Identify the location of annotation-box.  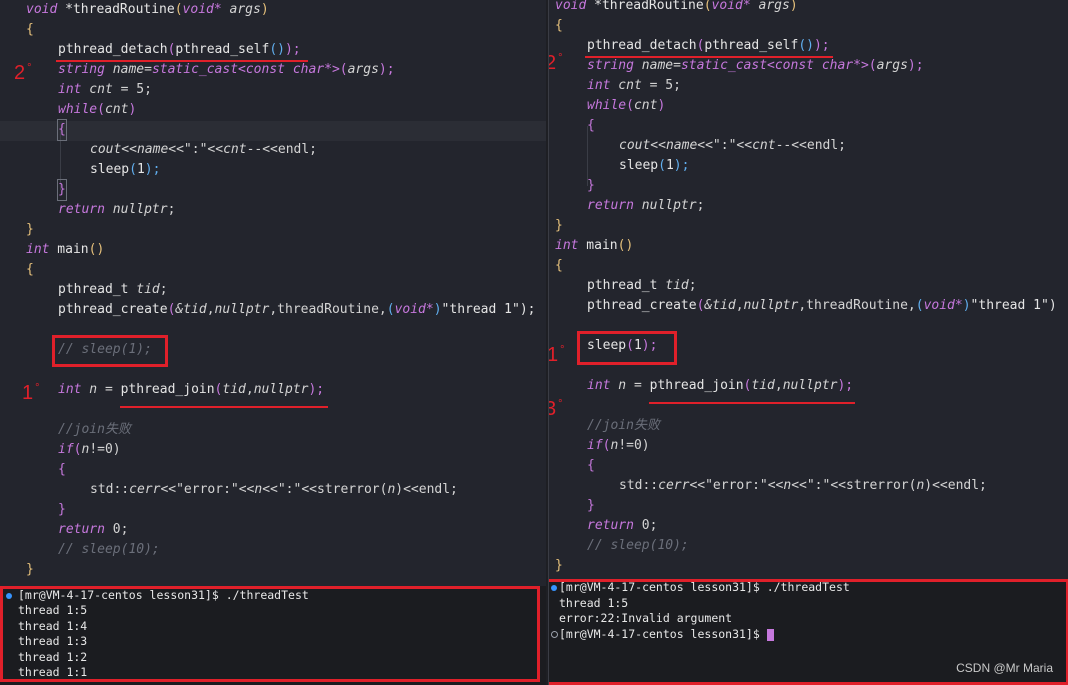
(110, 351).